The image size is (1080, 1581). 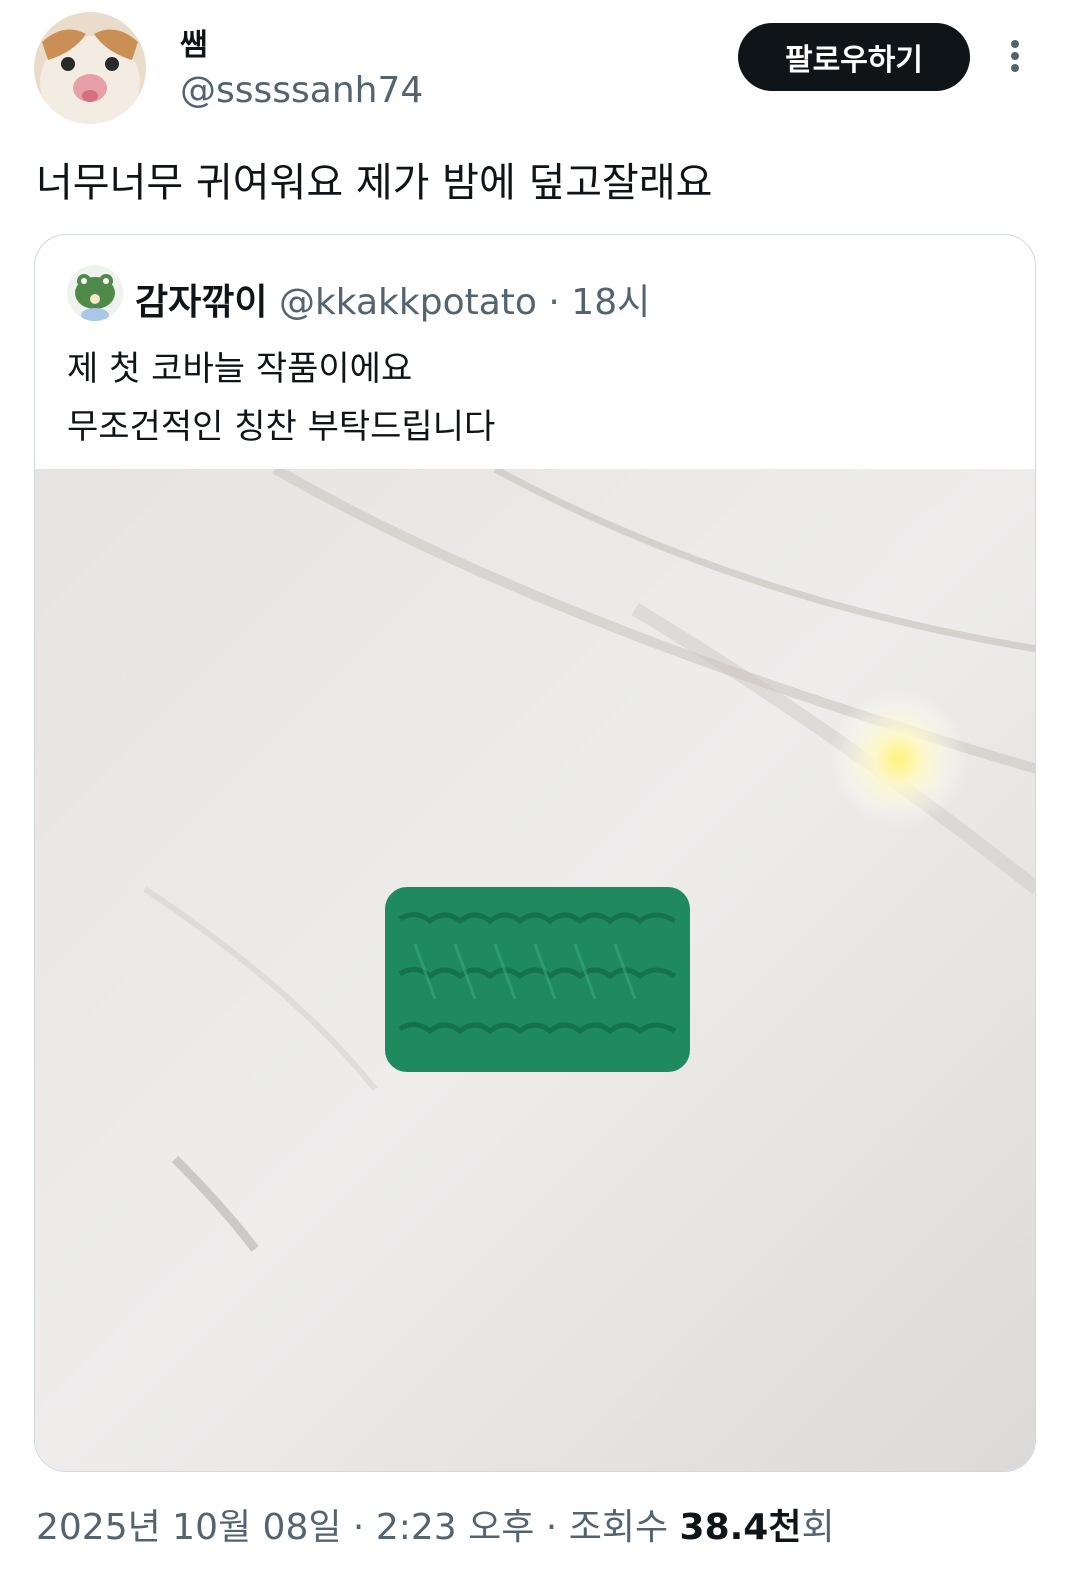 What do you see at coordinates (201, 302) in the screenshot?
I see `quoted-display-name: 감자깎이` at bounding box center [201, 302].